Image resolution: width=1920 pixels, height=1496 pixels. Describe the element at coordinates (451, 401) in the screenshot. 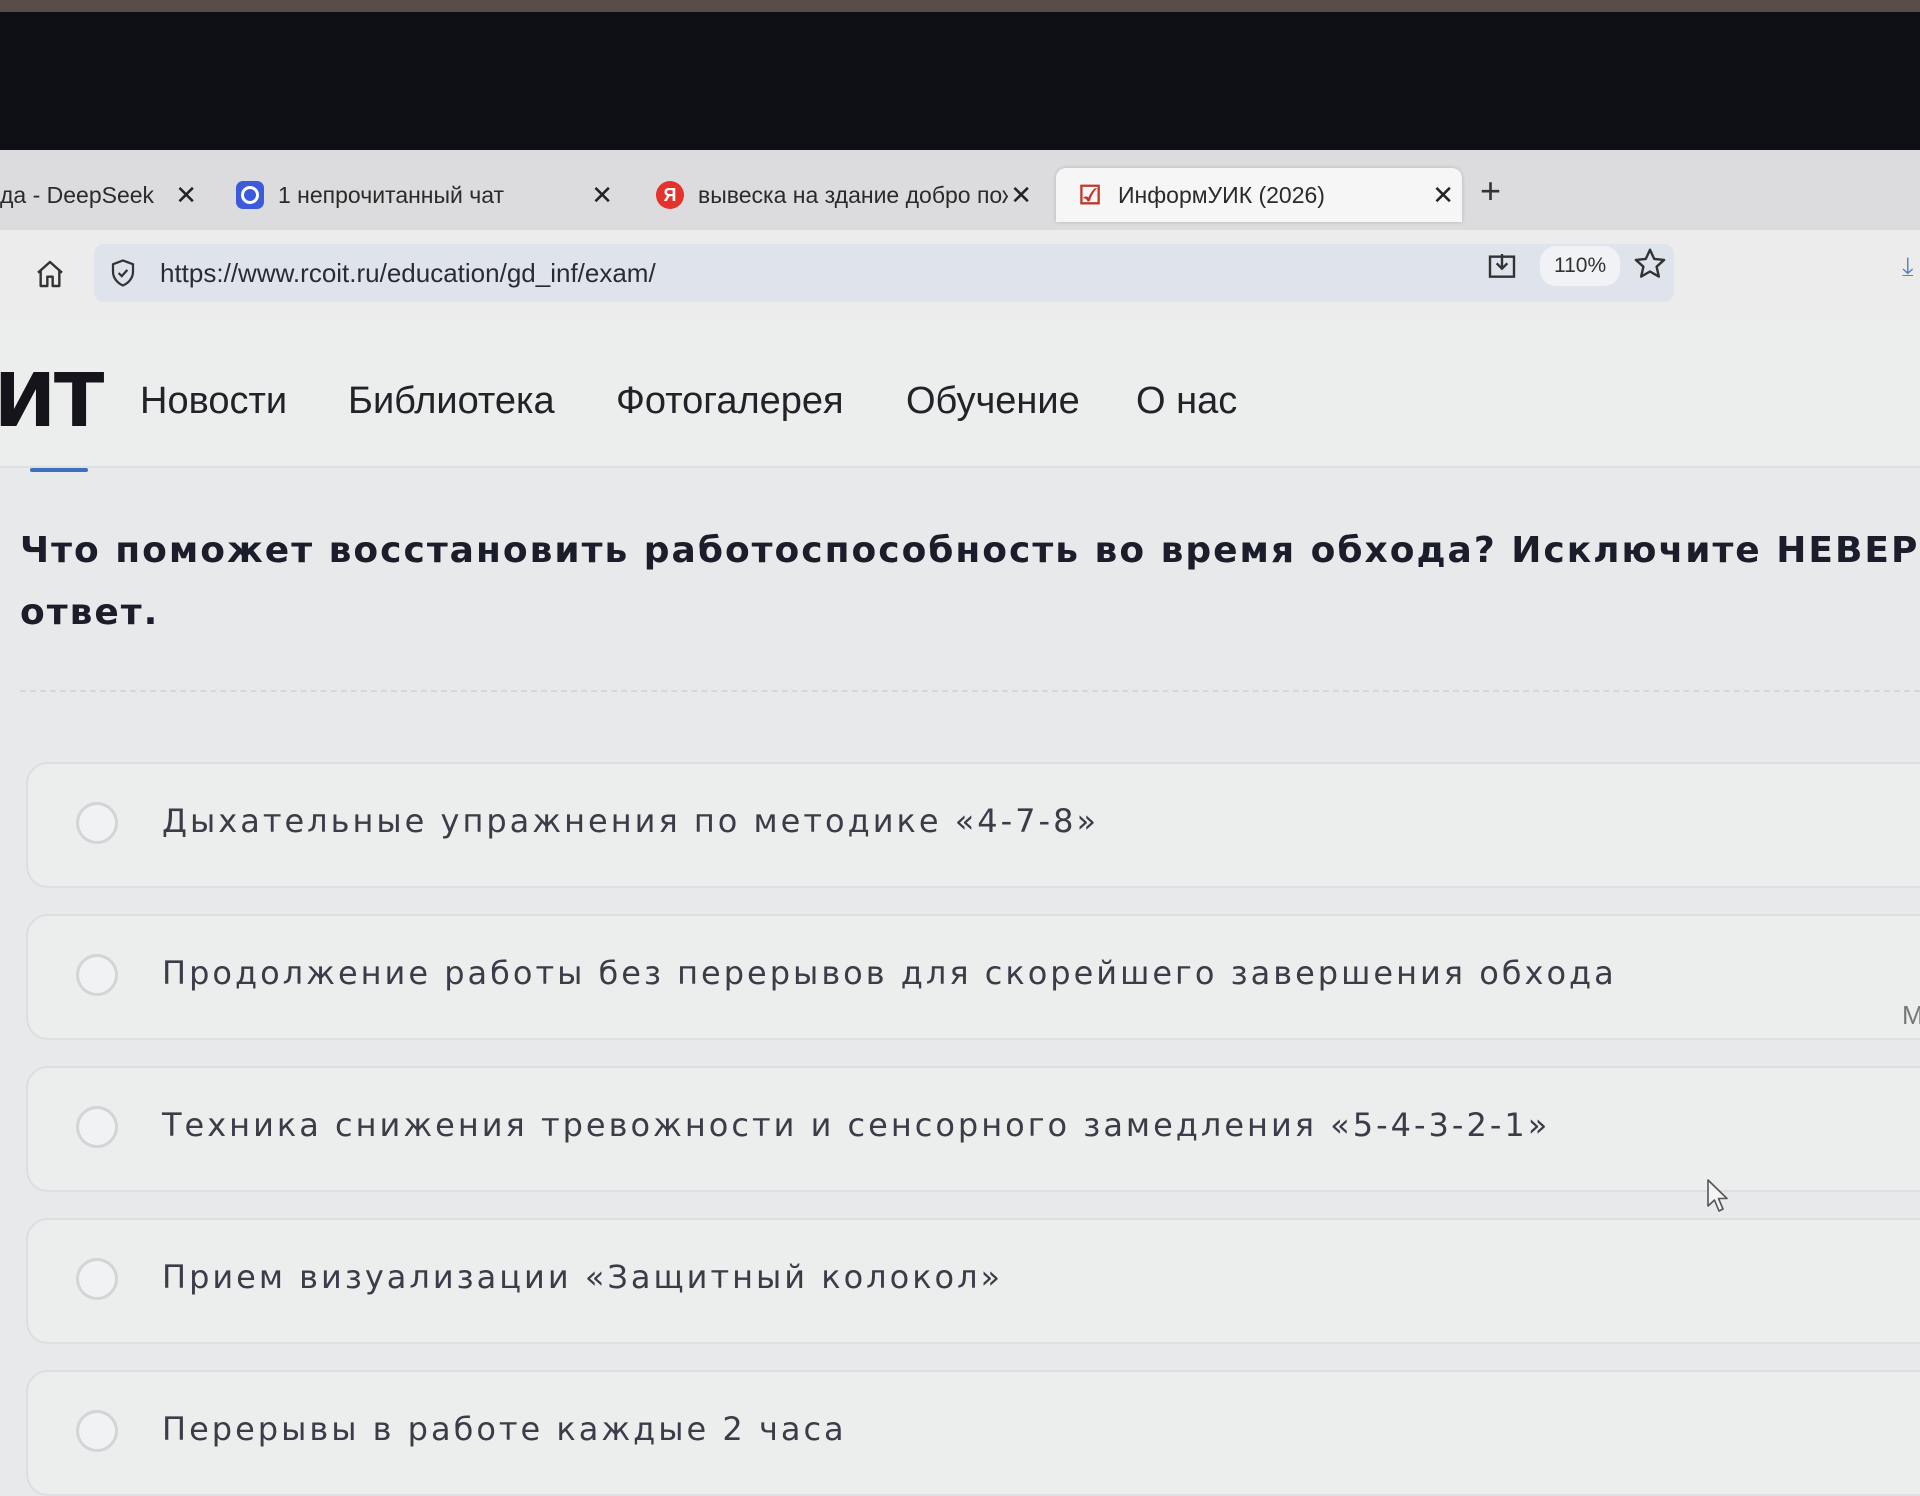

I see `nav-library: Библиотека` at that location.